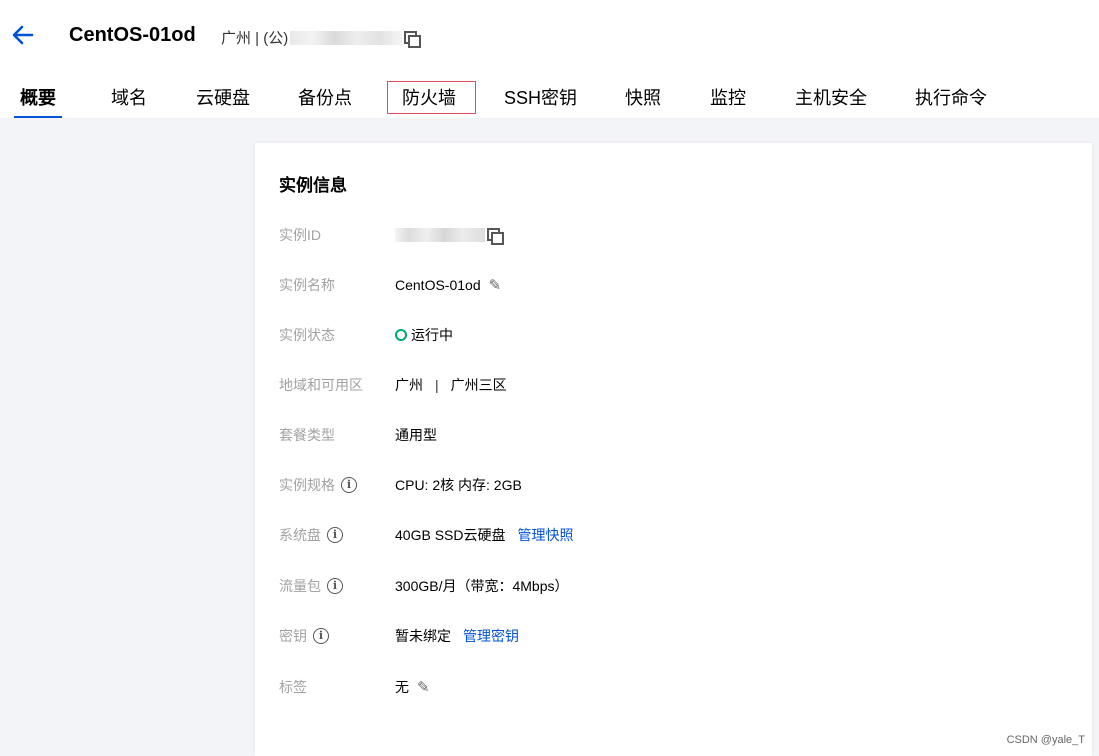 The height and width of the screenshot is (756, 1099). I want to click on tab-firewall: 防火墙, so click(431, 98).